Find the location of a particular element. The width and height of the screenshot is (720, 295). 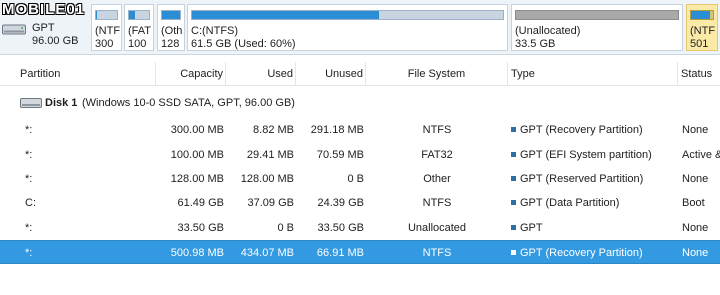

disk-name: Disk 1 is located at coordinates (61, 103).